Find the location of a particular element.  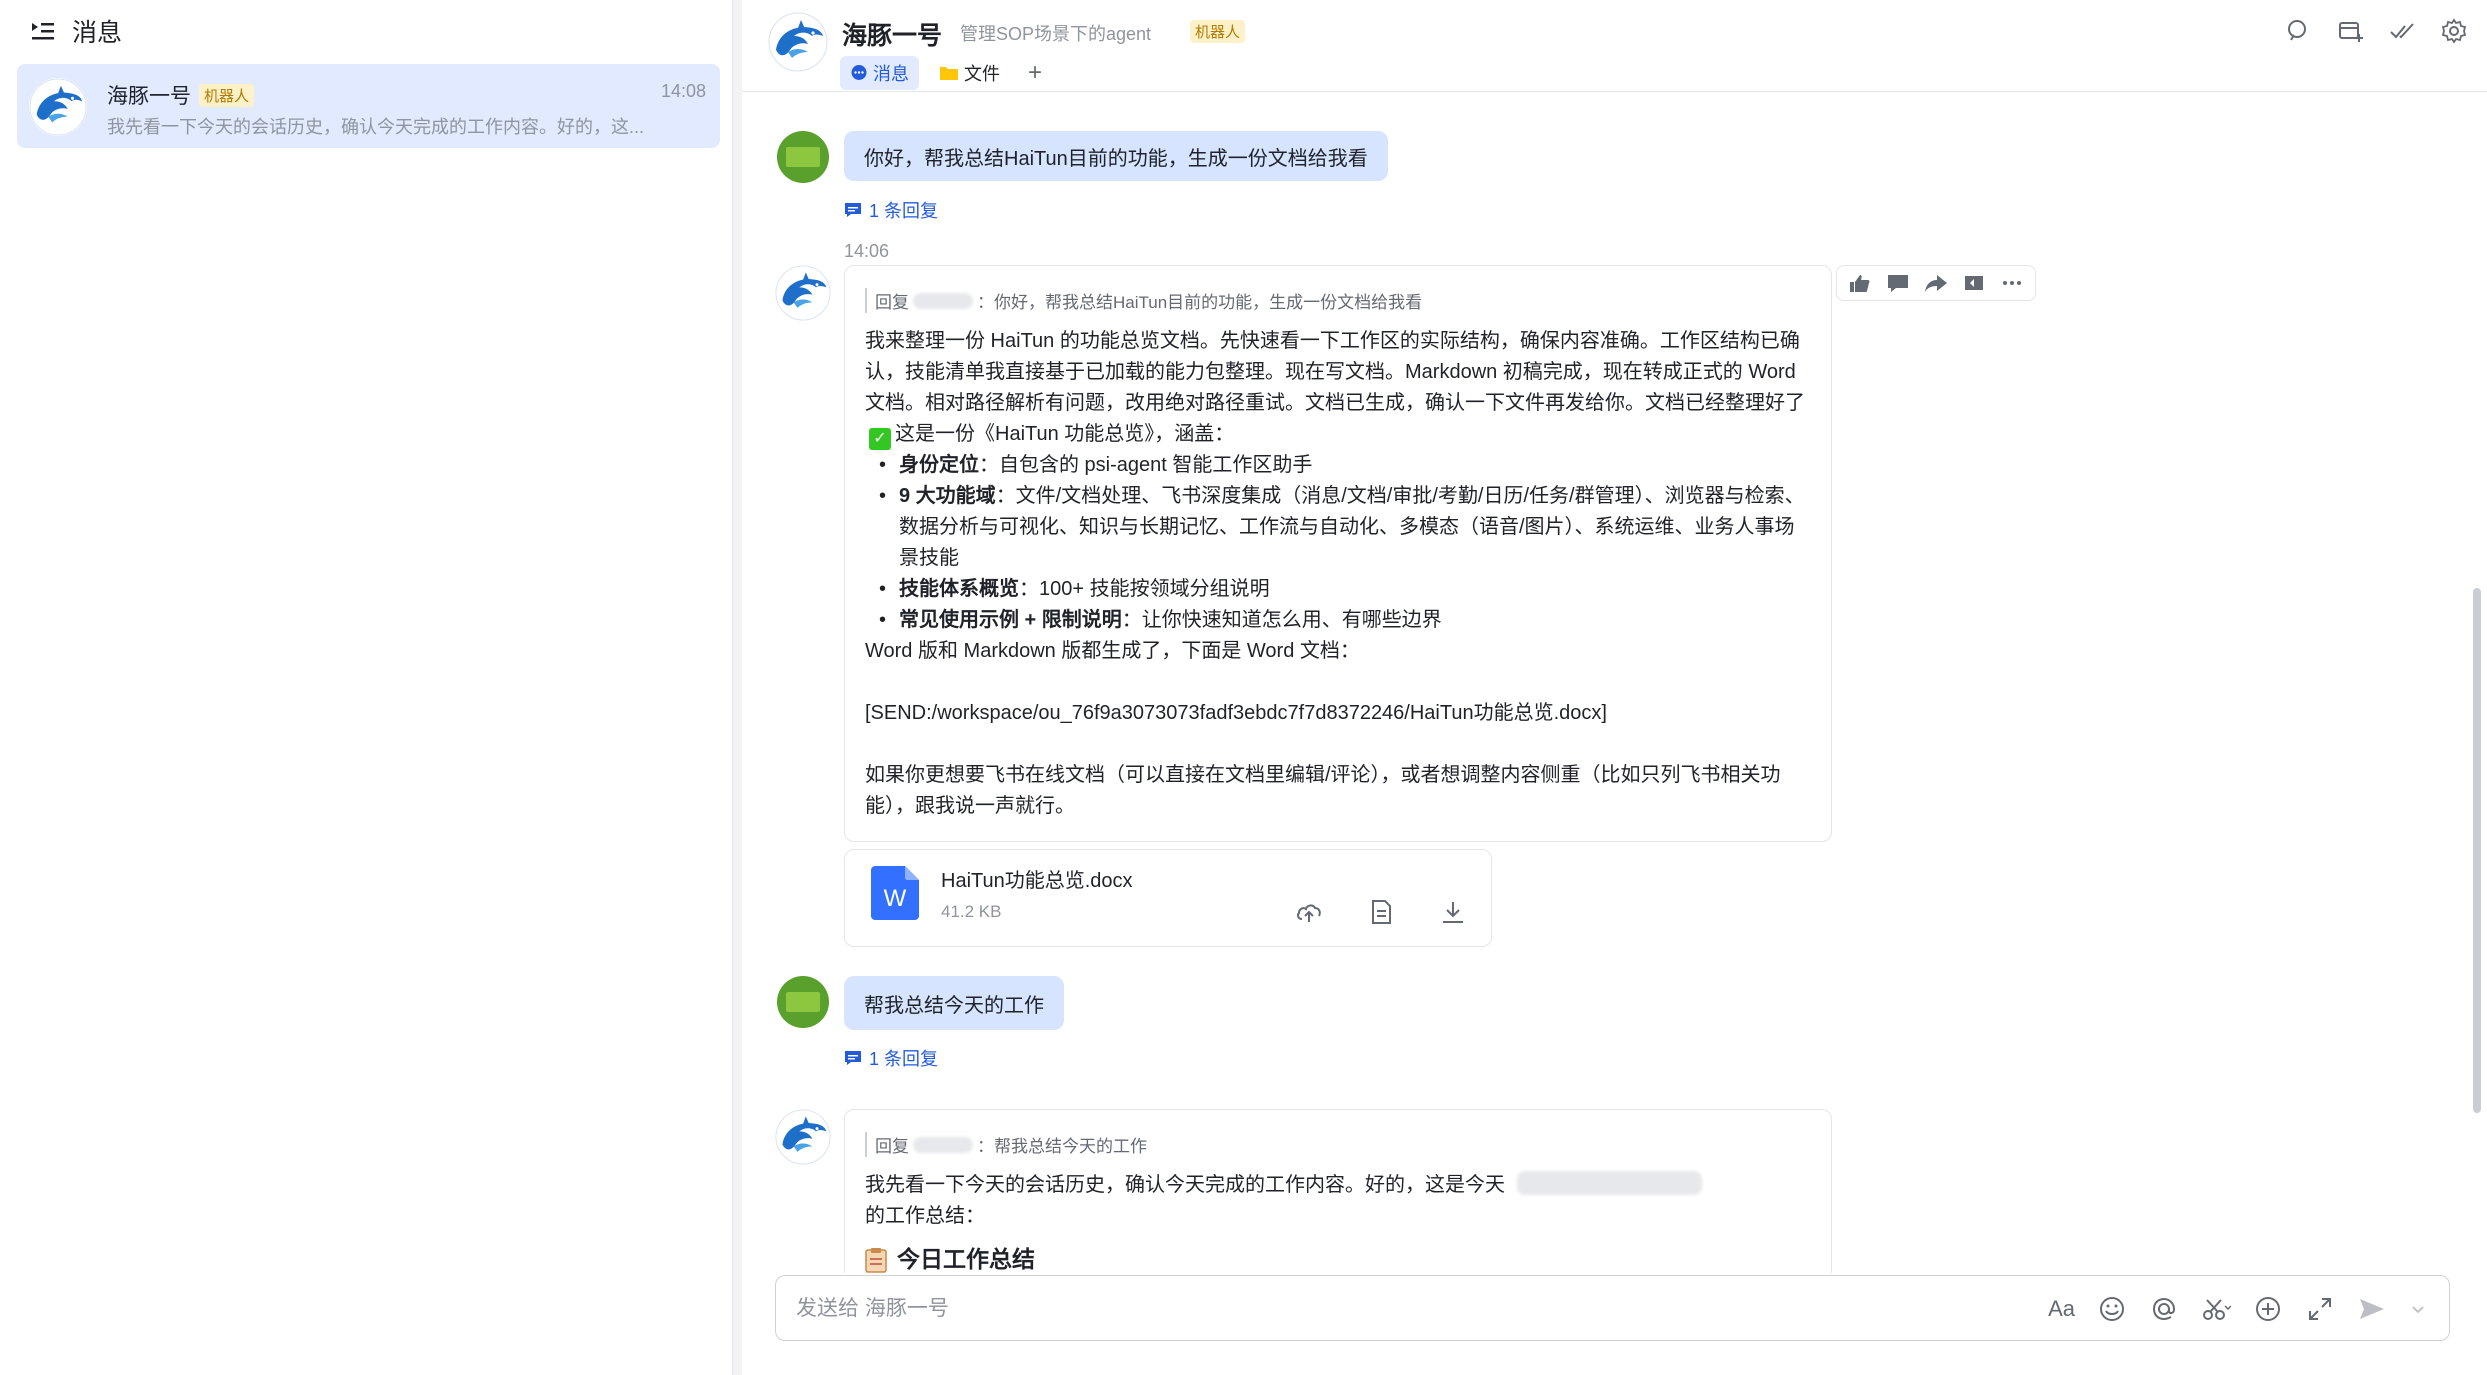

message-composer: Aa is located at coordinates (1612, 1308).